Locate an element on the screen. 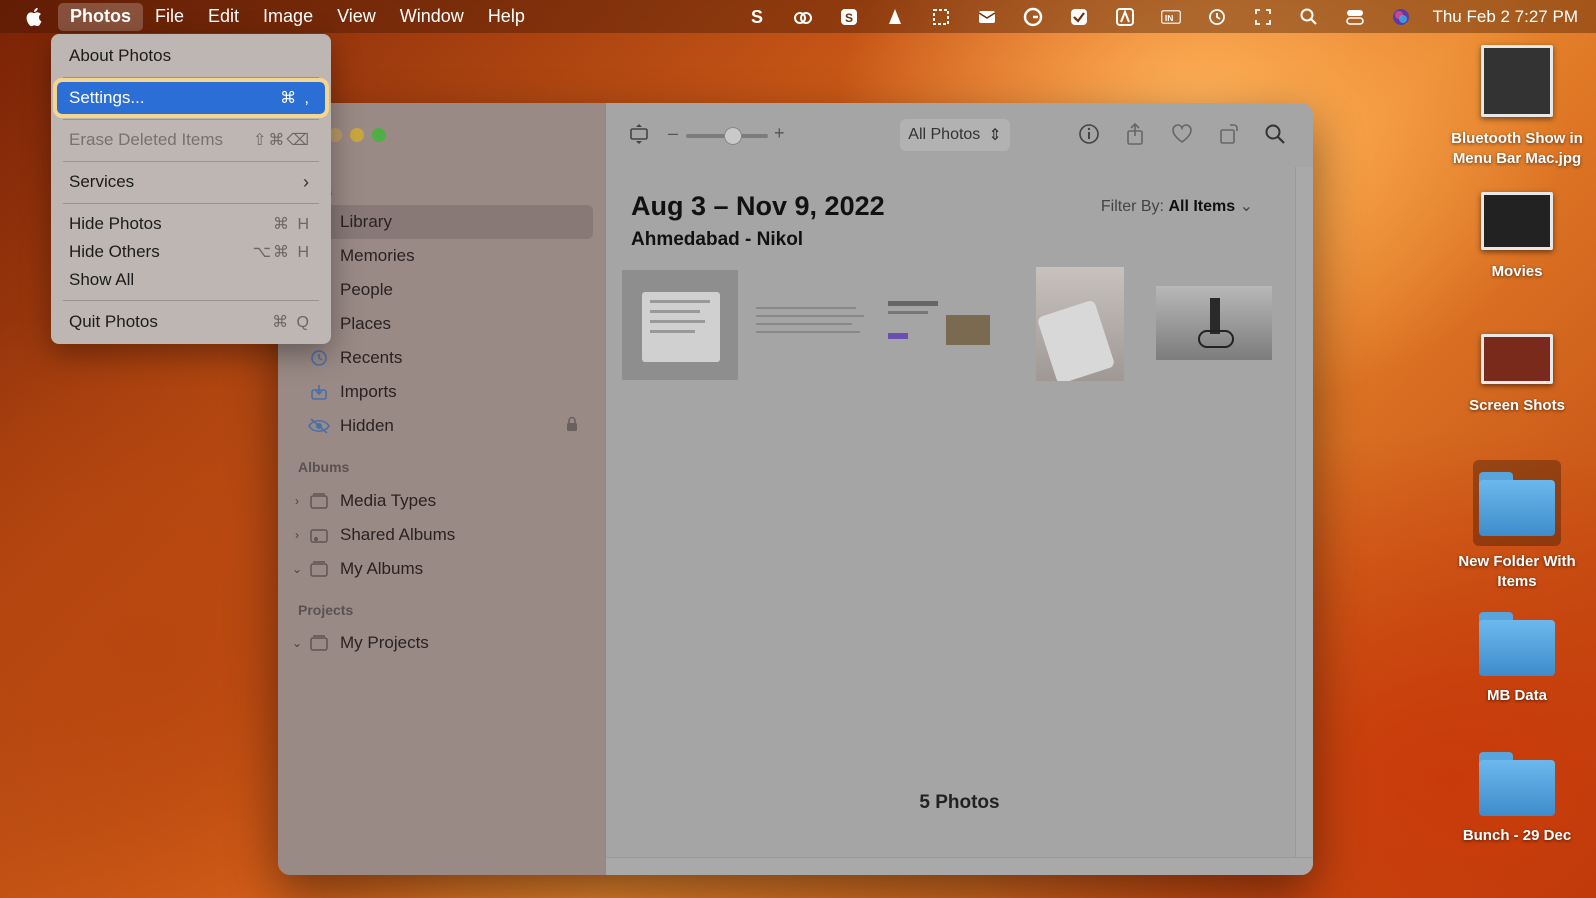 The image size is (1596, 898). minimize-window-button is located at coordinates (357, 135).